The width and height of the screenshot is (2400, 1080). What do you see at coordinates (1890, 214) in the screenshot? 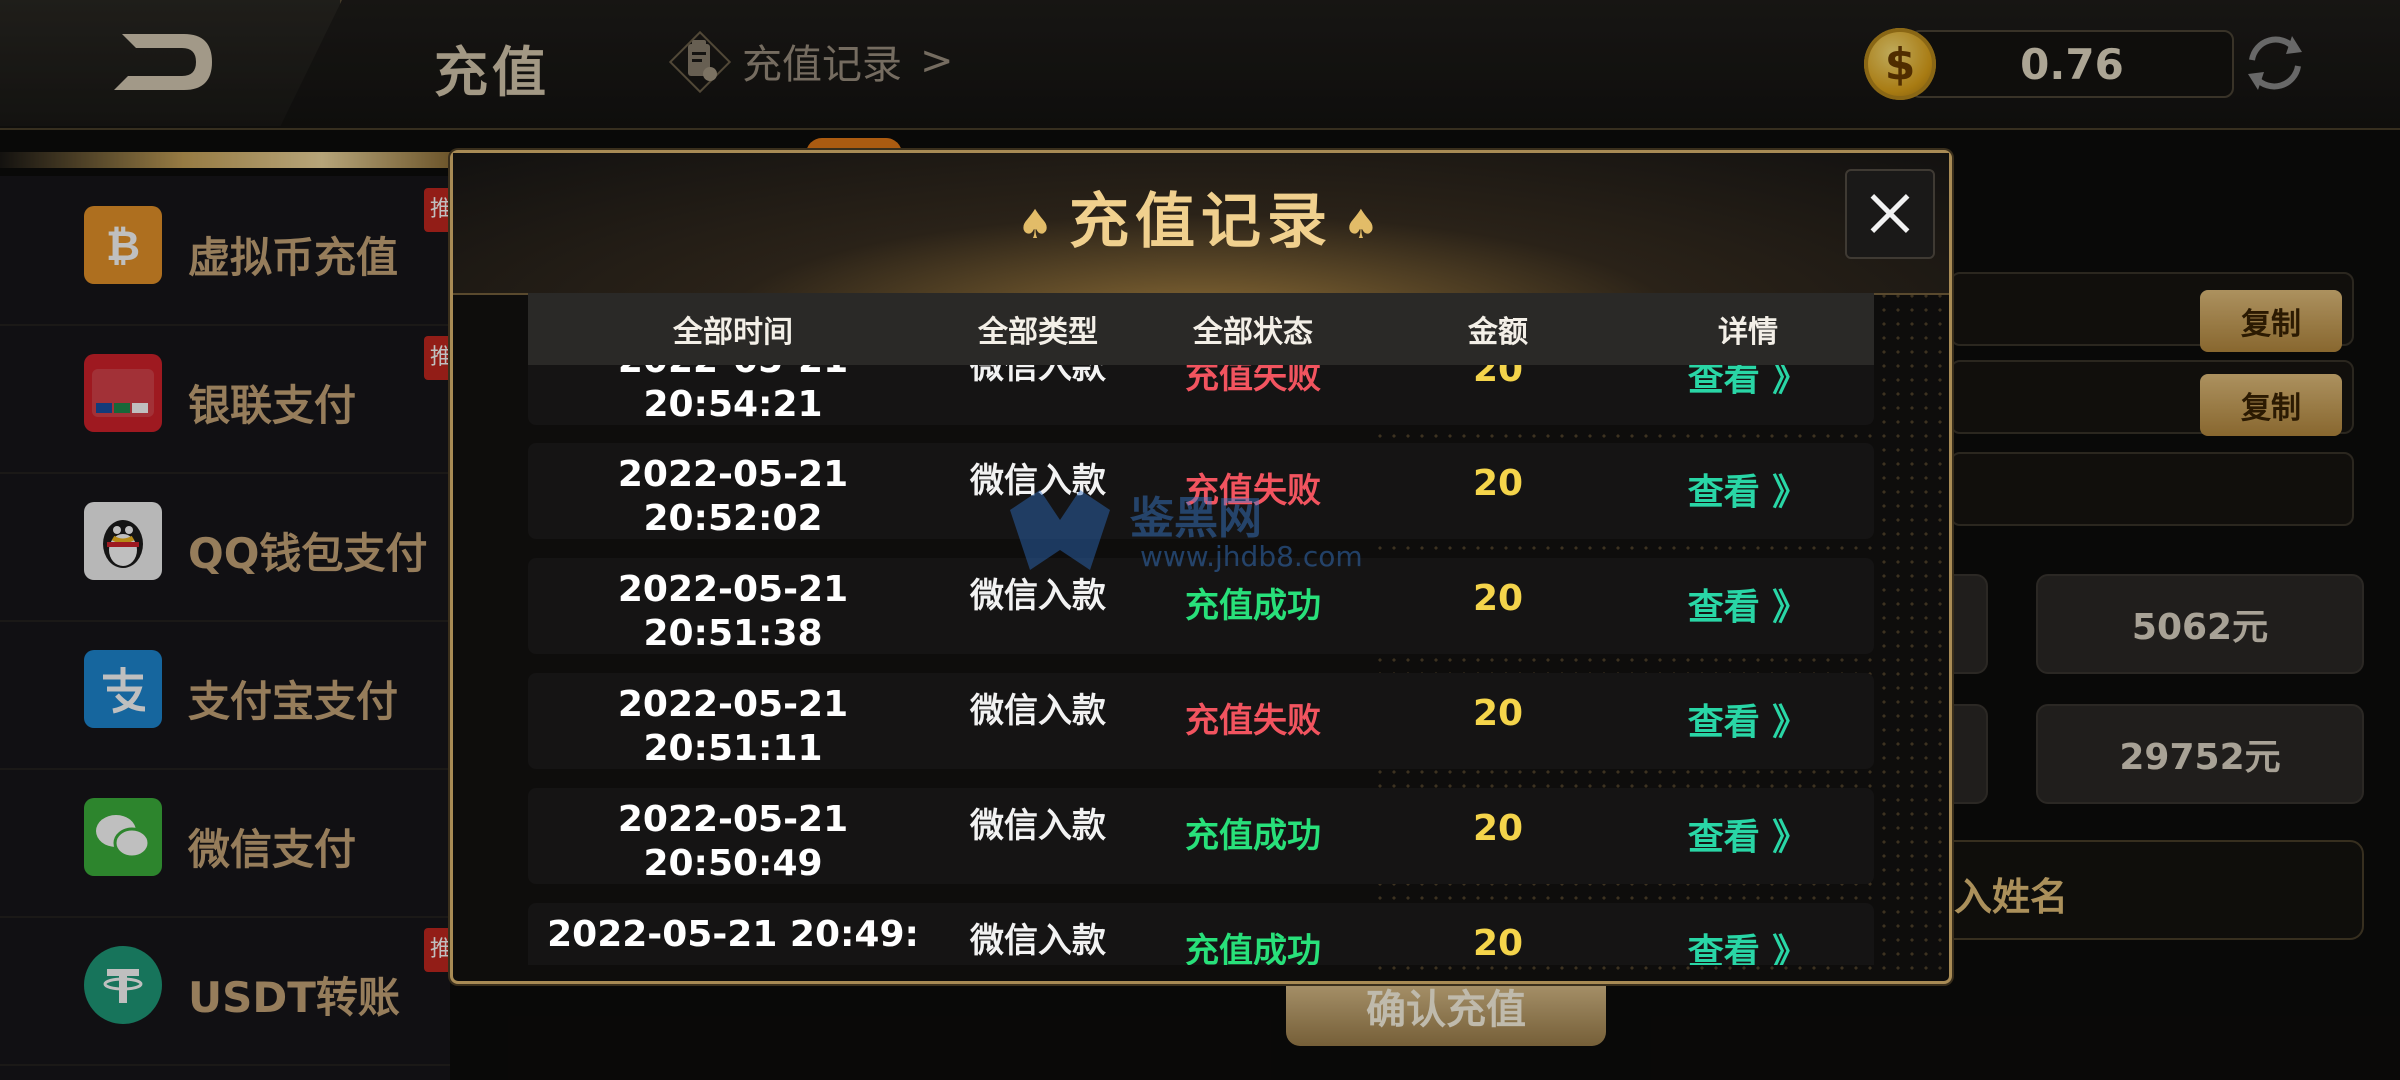
I see `close-button` at bounding box center [1890, 214].